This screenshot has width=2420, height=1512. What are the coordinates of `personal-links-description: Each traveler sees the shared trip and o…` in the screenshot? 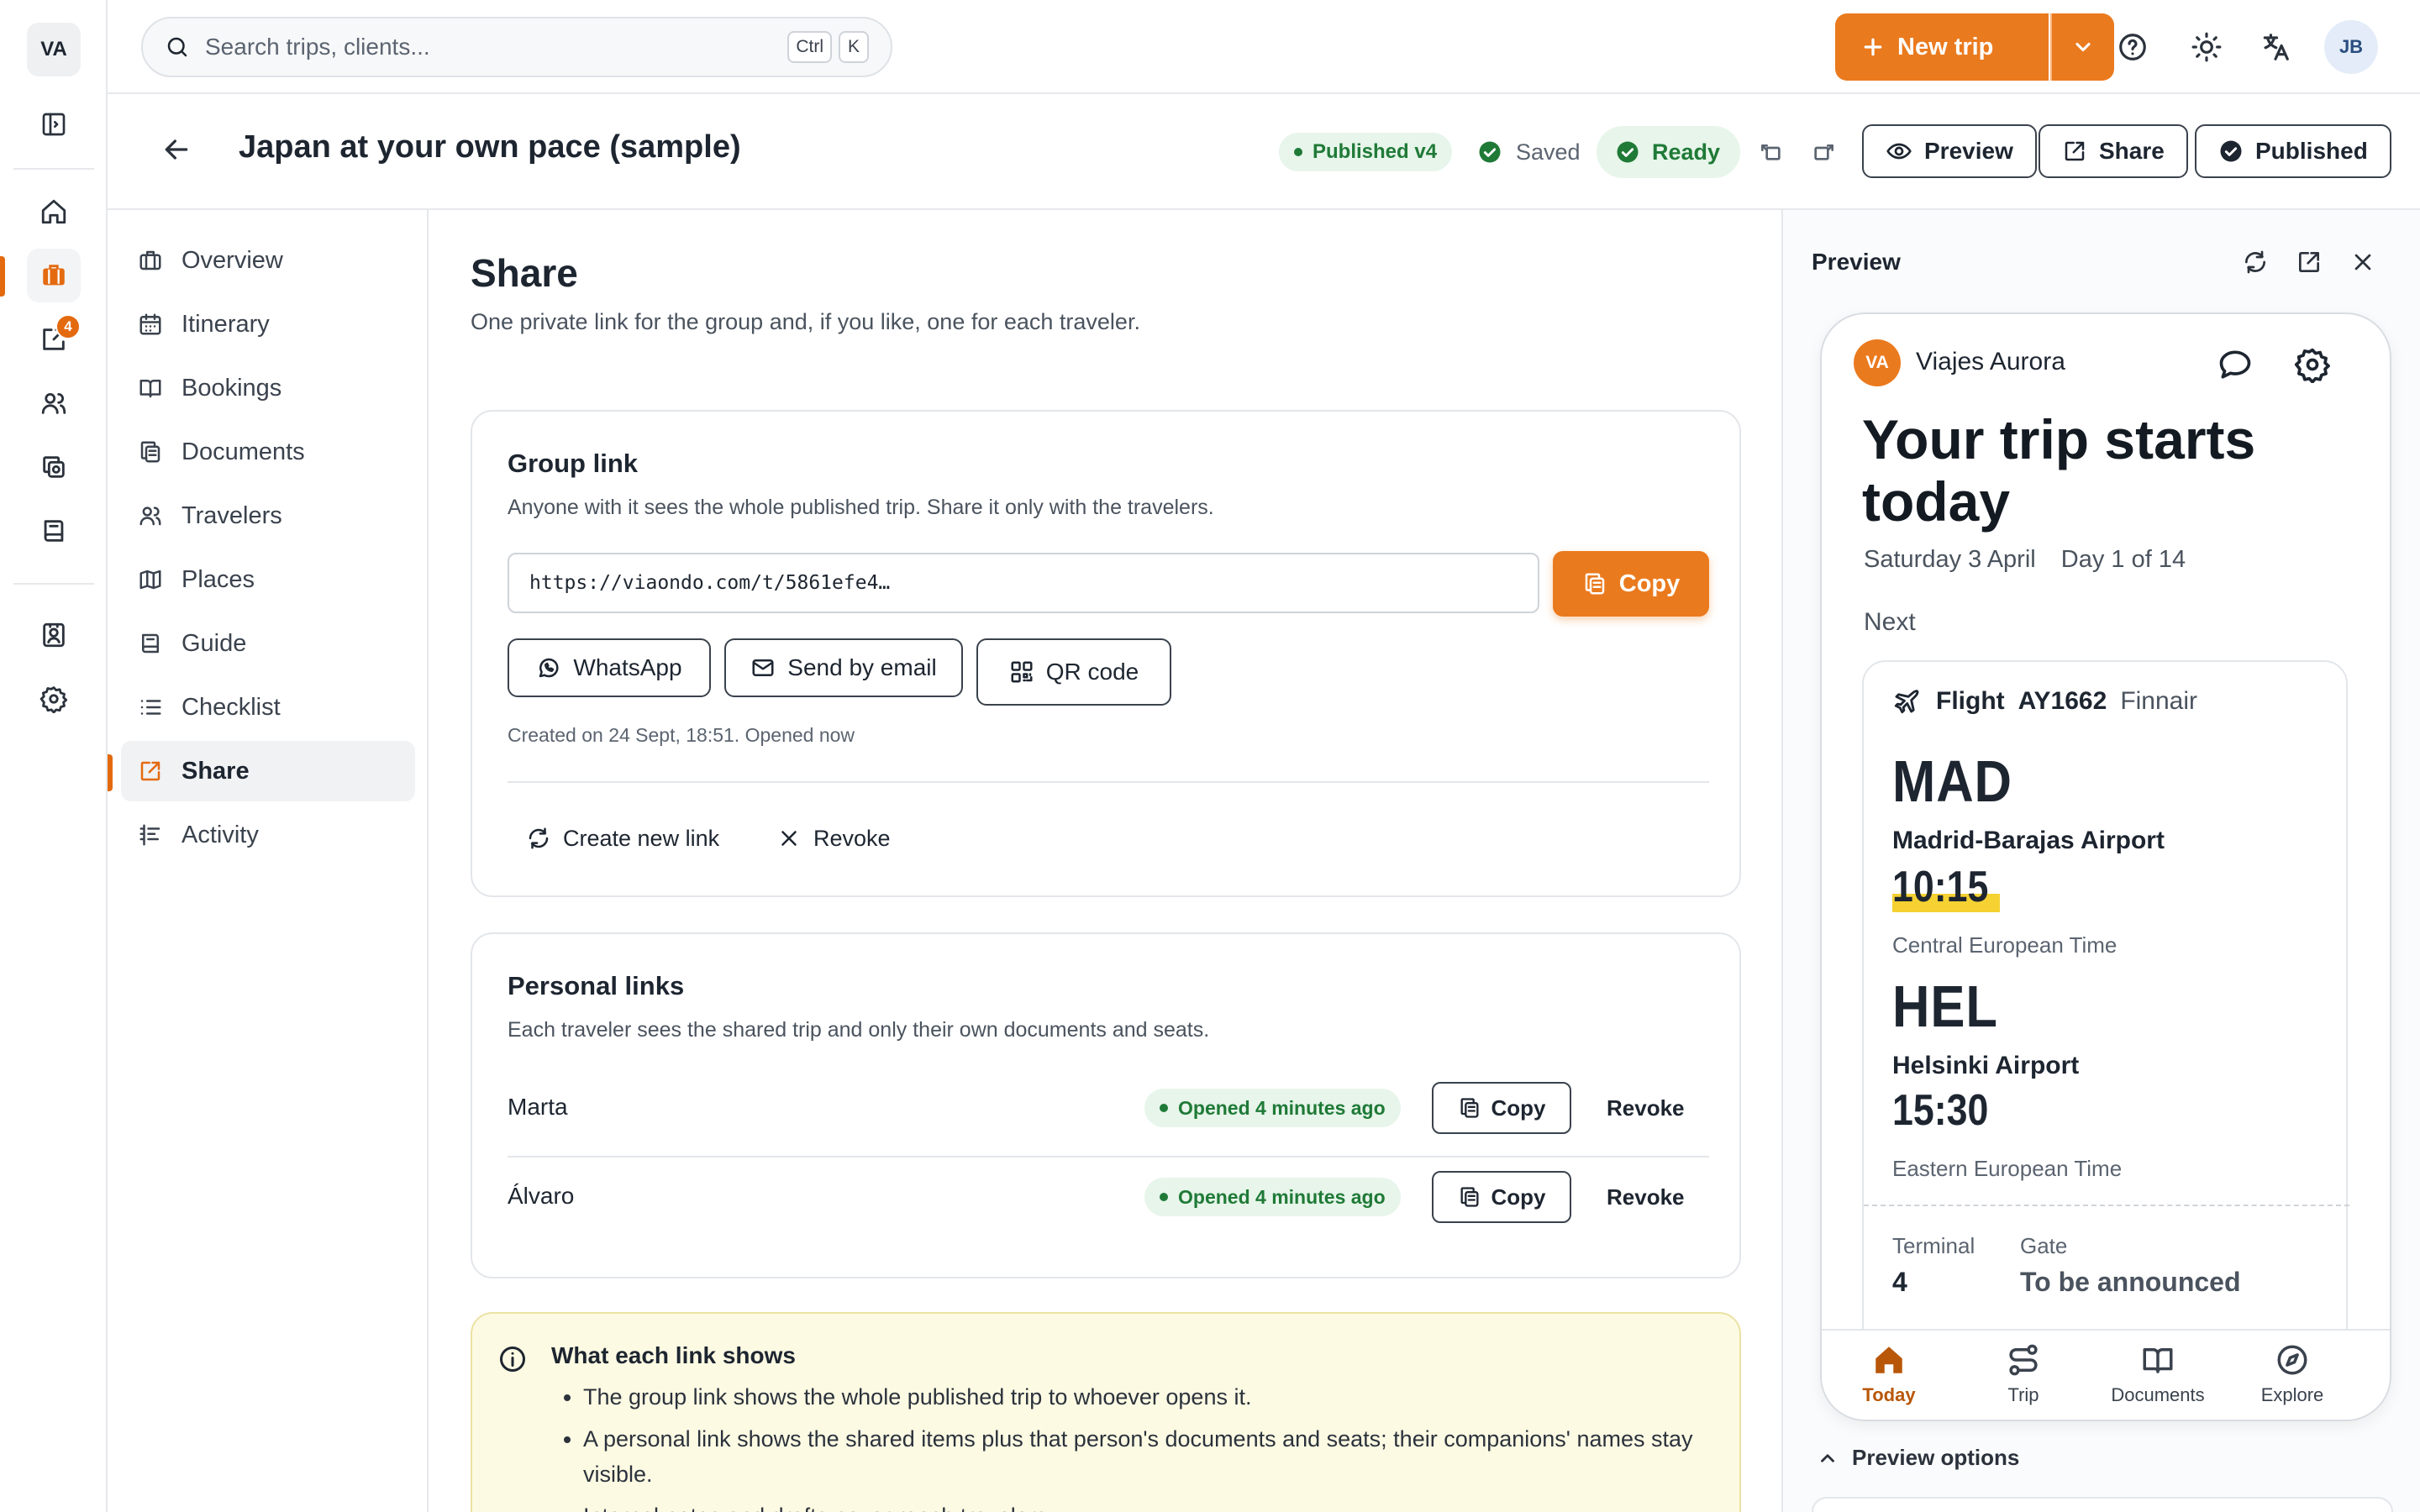 It's located at (859, 1030).